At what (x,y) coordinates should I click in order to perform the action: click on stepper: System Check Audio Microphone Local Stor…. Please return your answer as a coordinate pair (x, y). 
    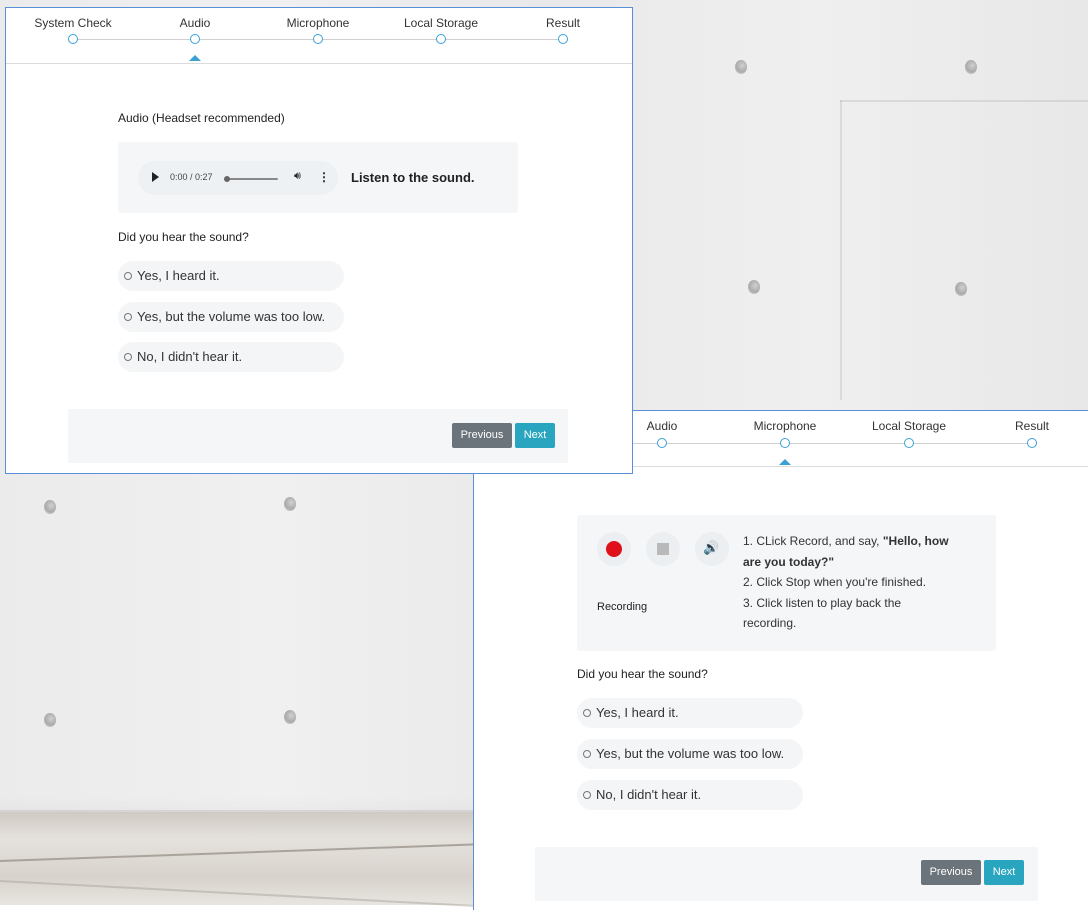
    Looking at the image, I should click on (319, 36).